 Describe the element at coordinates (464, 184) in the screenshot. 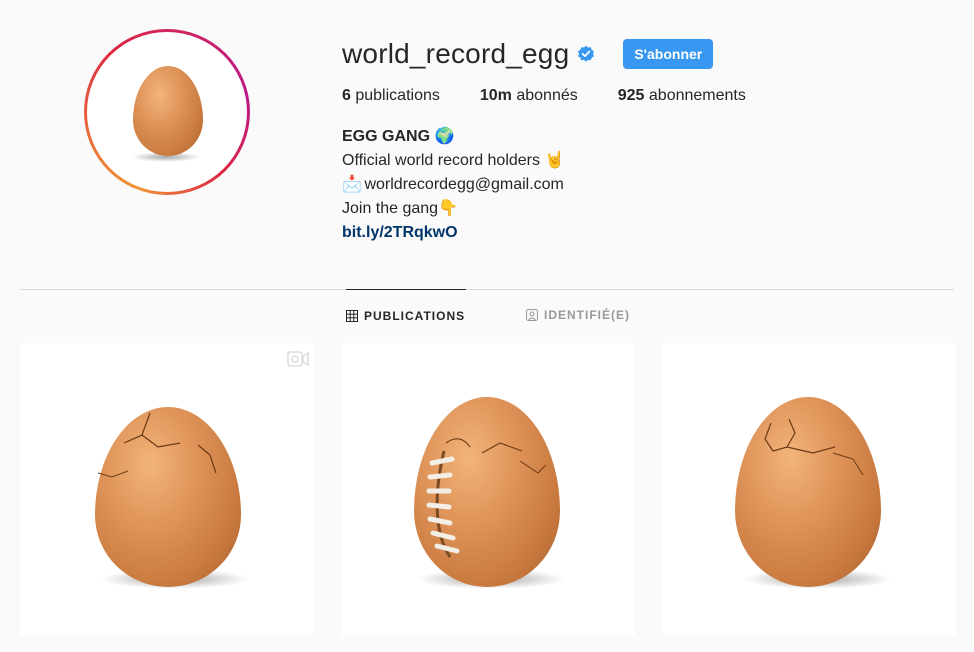

I see `bio-email: worldrecordegg@gmail.com` at that location.